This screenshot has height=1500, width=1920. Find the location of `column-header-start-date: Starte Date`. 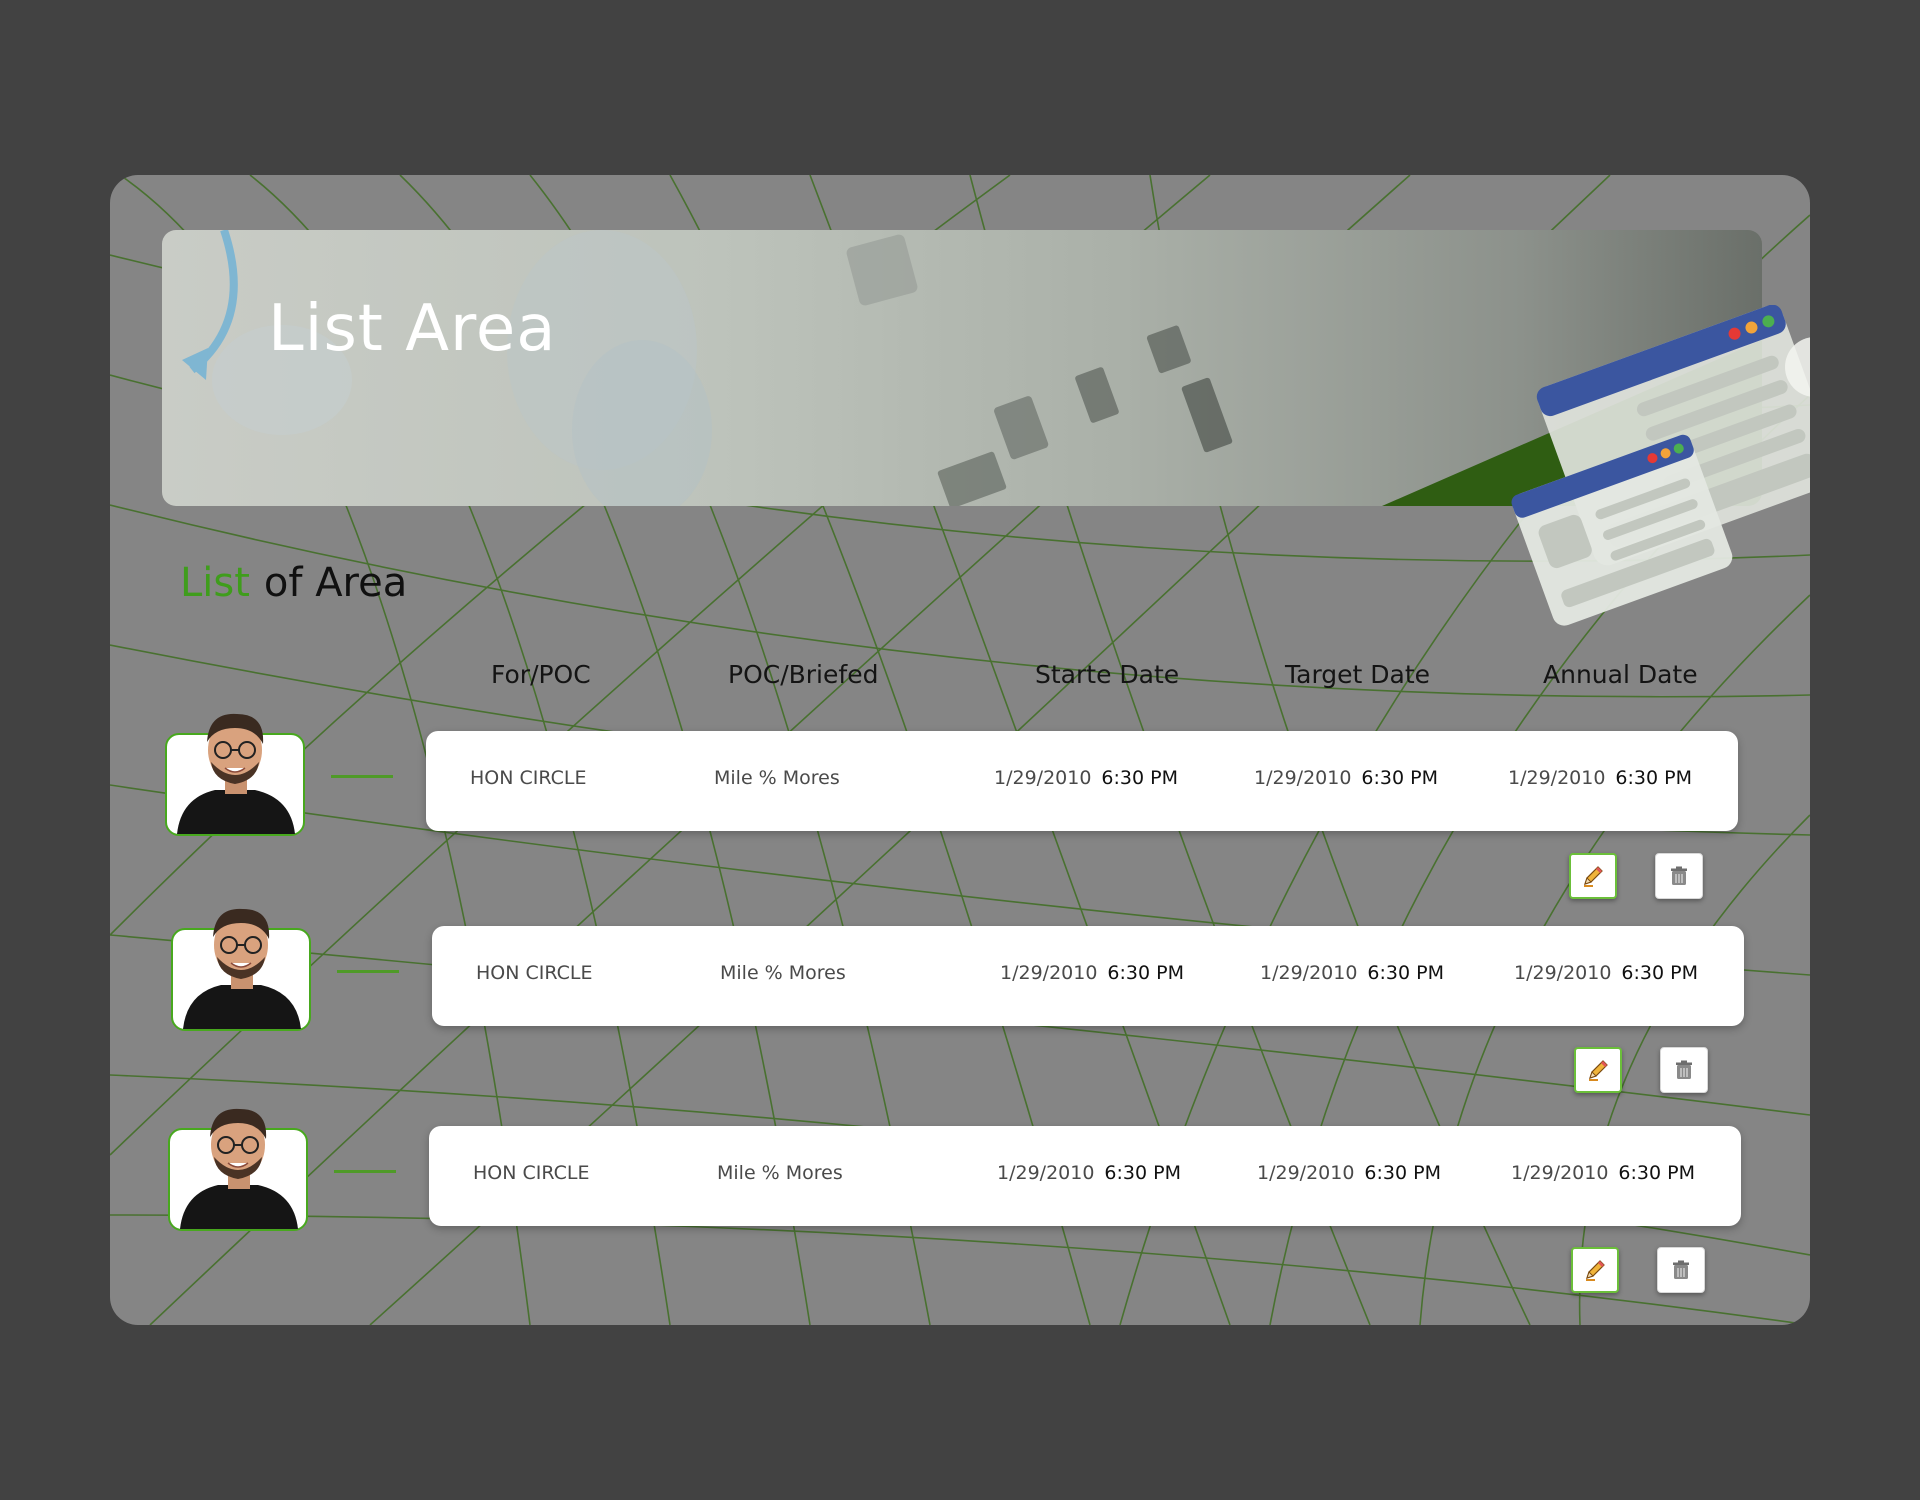

column-header-start-date: Starte Date is located at coordinates (1107, 674).